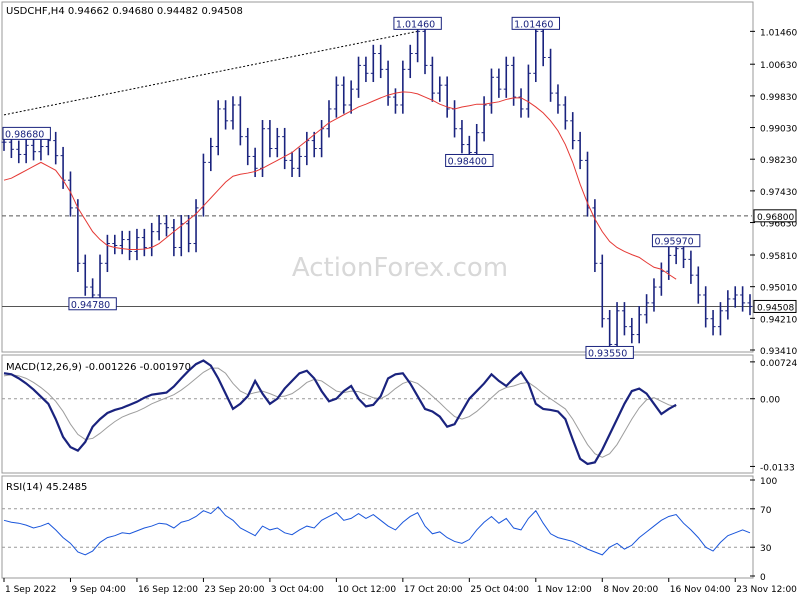 The width and height of the screenshot is (800, 604). Describe the element at coordinates (297, 590) in the screenshot. I see `x-tick-label: 3 Oct 04:00` at that location.